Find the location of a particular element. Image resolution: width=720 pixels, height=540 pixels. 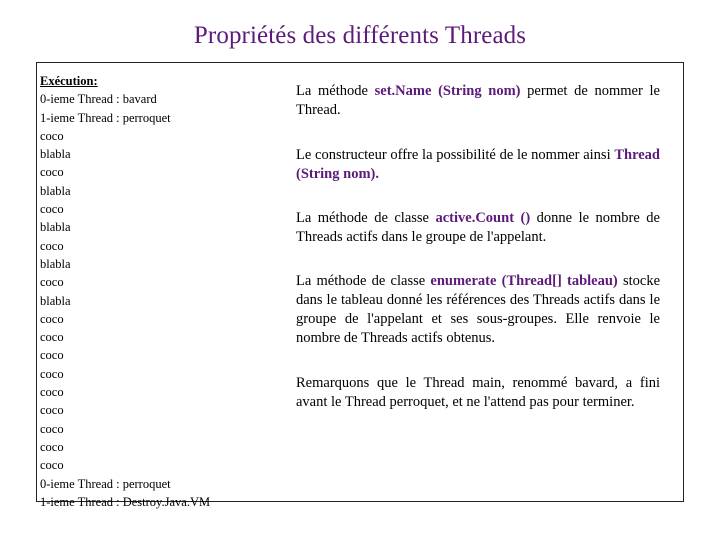

paragraph-text: La méthode is located at coordinates (335, 91).